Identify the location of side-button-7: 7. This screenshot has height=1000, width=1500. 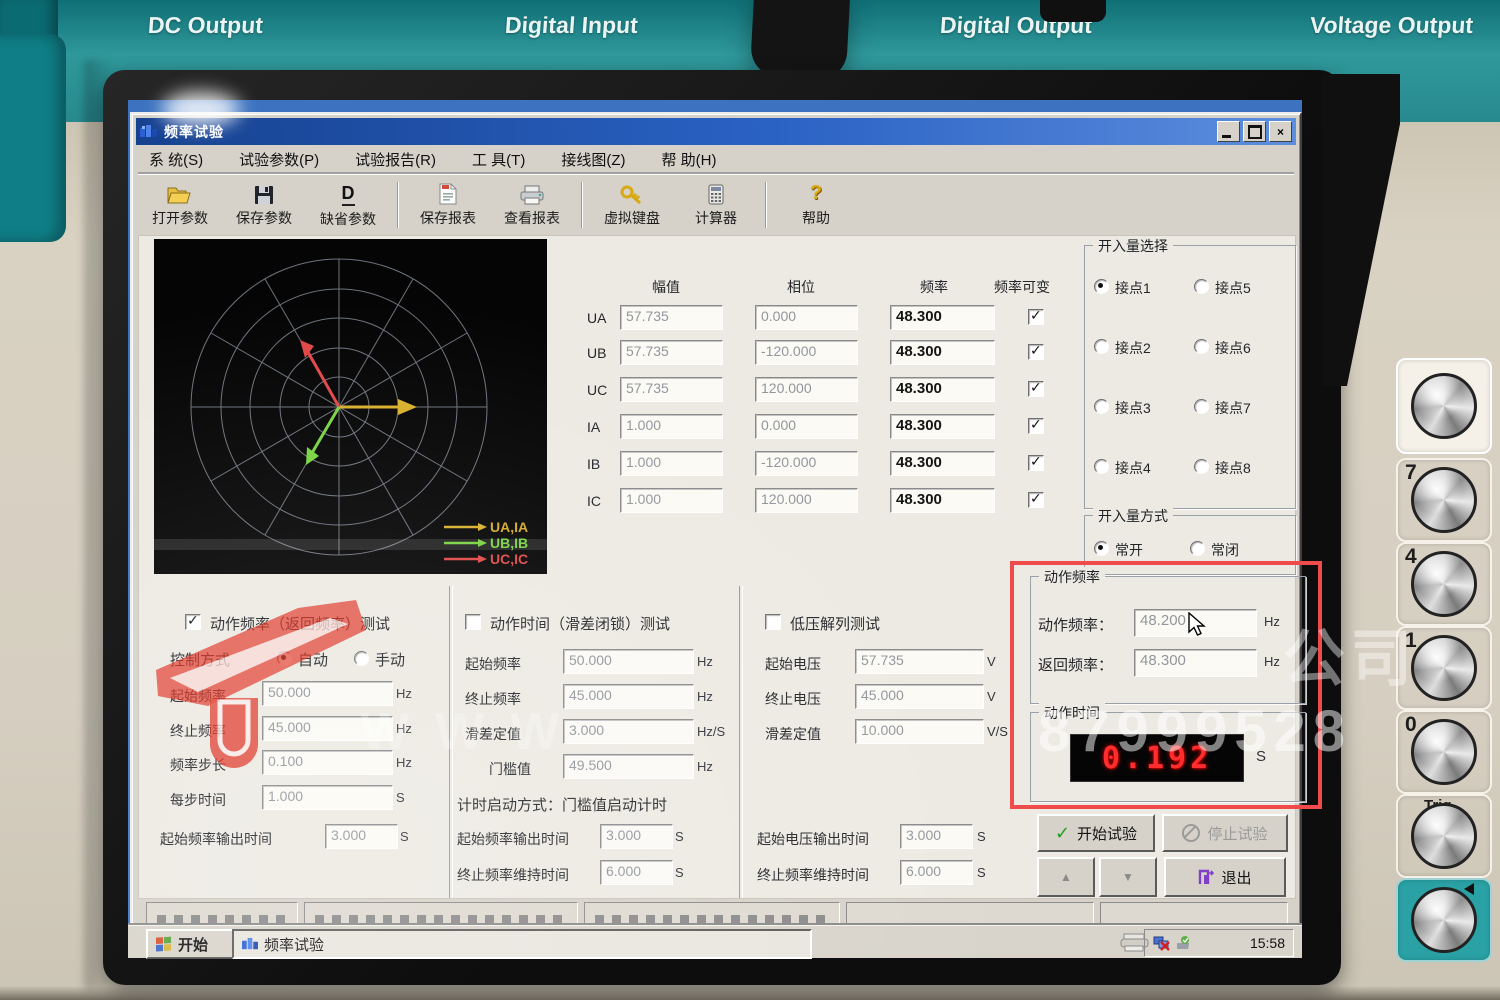
(1444, 500).